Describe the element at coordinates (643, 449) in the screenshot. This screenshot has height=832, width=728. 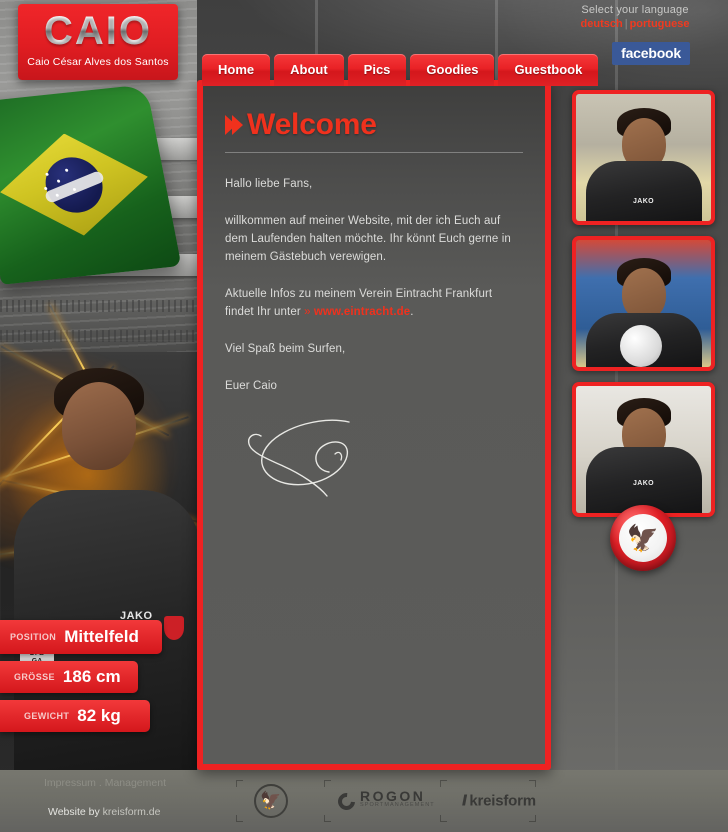
I see `gallery-photo-3: JAKO` at that location.